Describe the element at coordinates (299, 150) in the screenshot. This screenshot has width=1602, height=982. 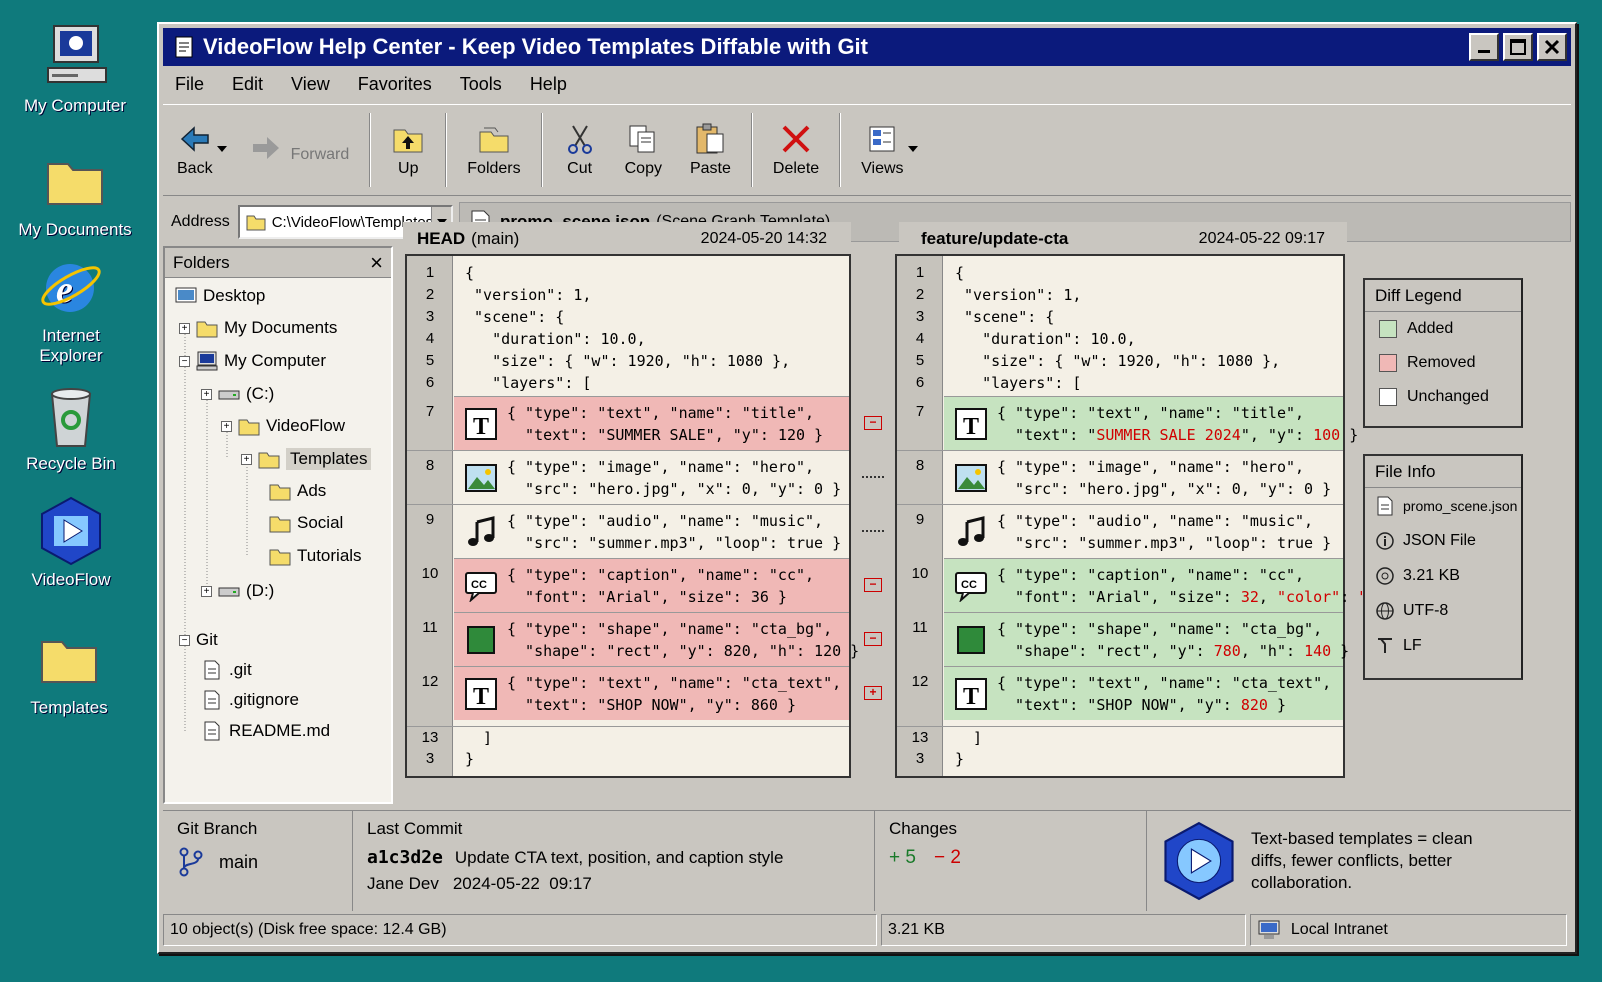
I see `forward-button: Forward` at that location.